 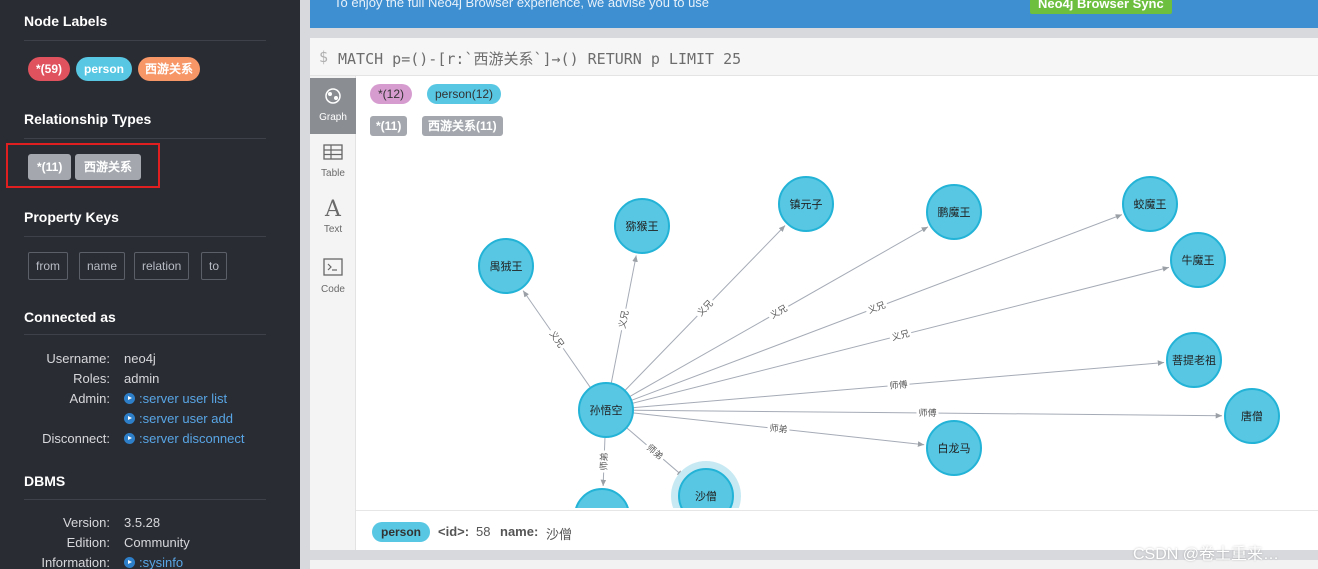 What do you see at coordinates (214, 266) in the screenshot?
I see `property-key-to: to` at bounding box center [214, 266].